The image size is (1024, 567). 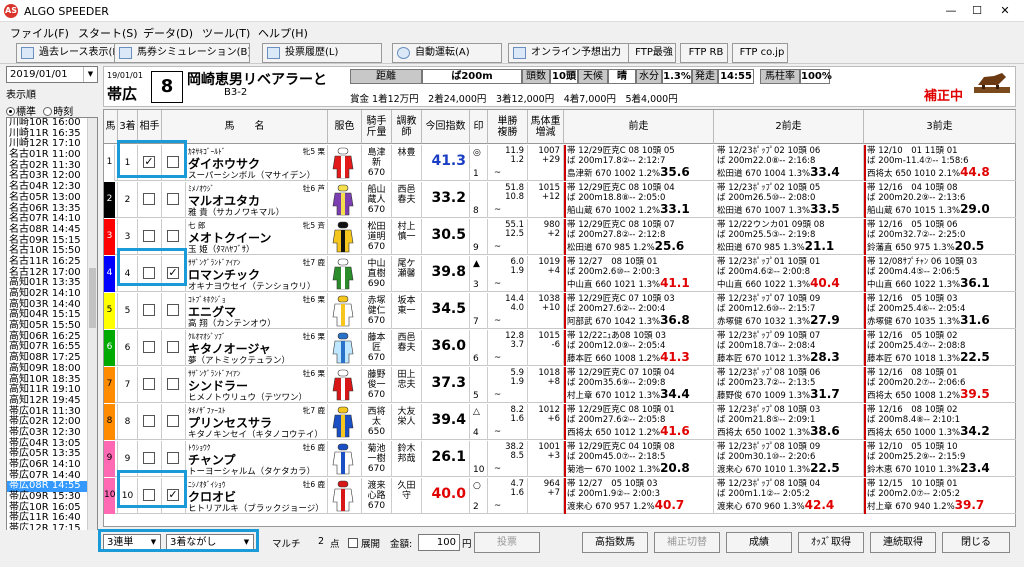 I want to click on close-button: ✕, so click(x=1005, y=11).